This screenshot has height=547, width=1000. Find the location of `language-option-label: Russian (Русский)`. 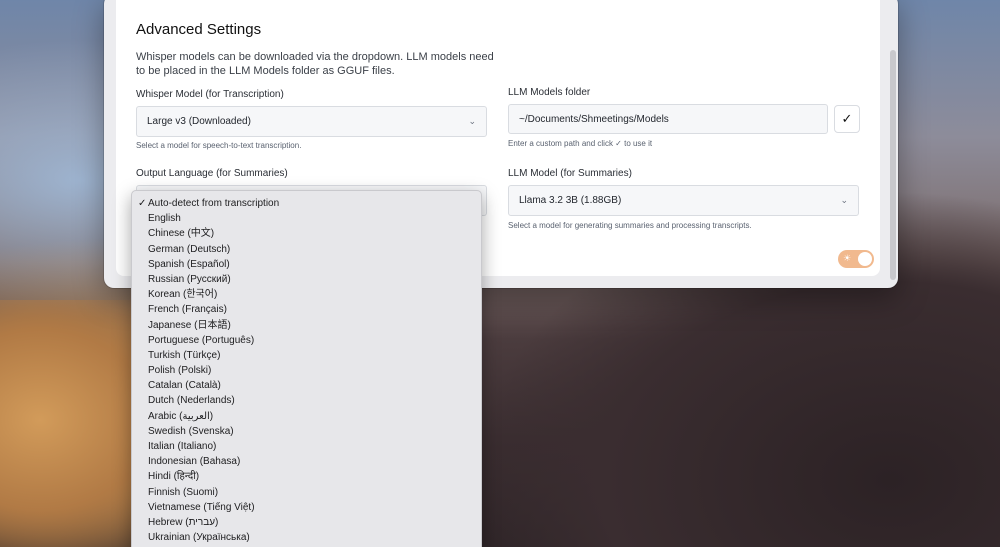

language-option-label: Russian (Русский) is located at coordinates (189, 279).